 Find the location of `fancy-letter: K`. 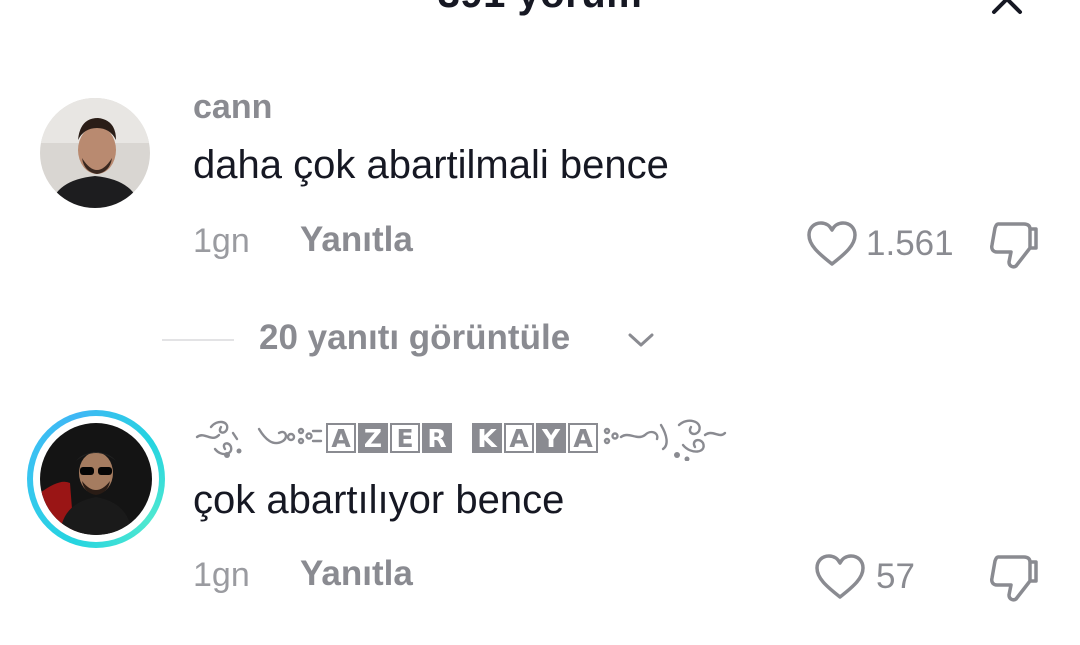

fancy-letter: K is located at coordinates (487, 438).